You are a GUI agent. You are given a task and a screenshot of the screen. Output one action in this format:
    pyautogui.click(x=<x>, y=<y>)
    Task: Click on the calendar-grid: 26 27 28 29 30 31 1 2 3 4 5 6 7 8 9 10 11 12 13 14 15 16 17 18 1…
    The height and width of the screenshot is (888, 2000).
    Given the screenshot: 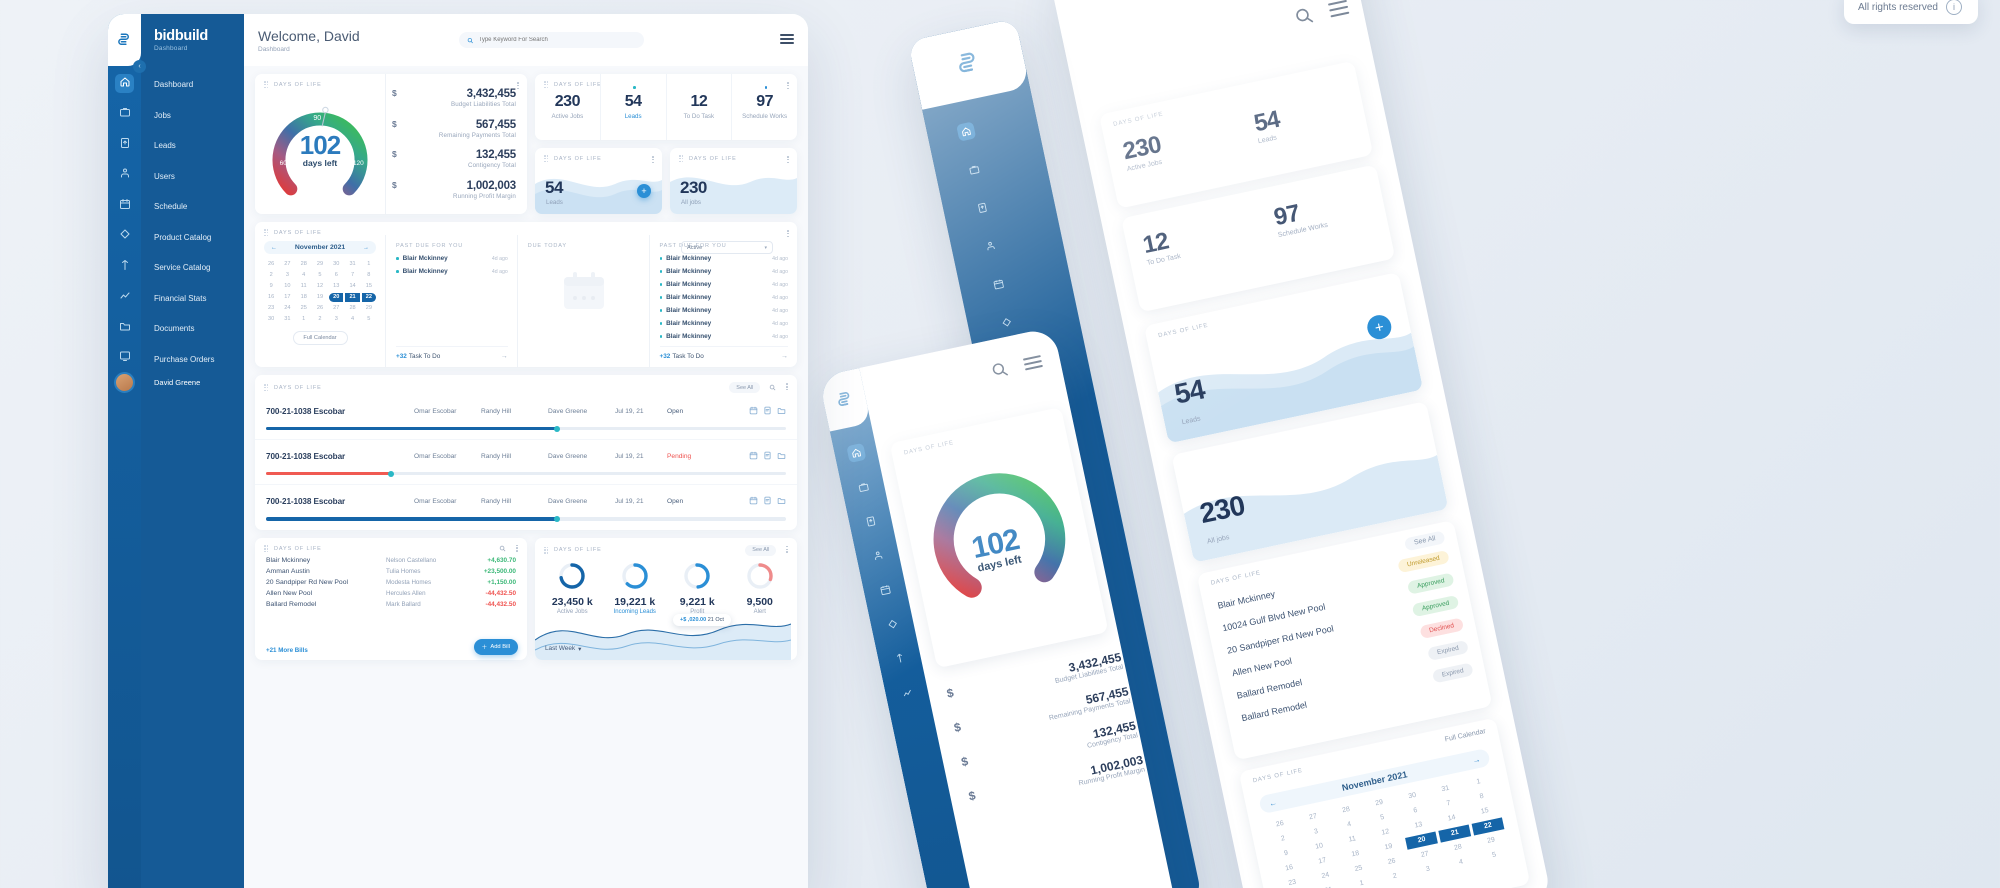 What is the action you would take?
    pyautogui.click(x=320, y=292)
    